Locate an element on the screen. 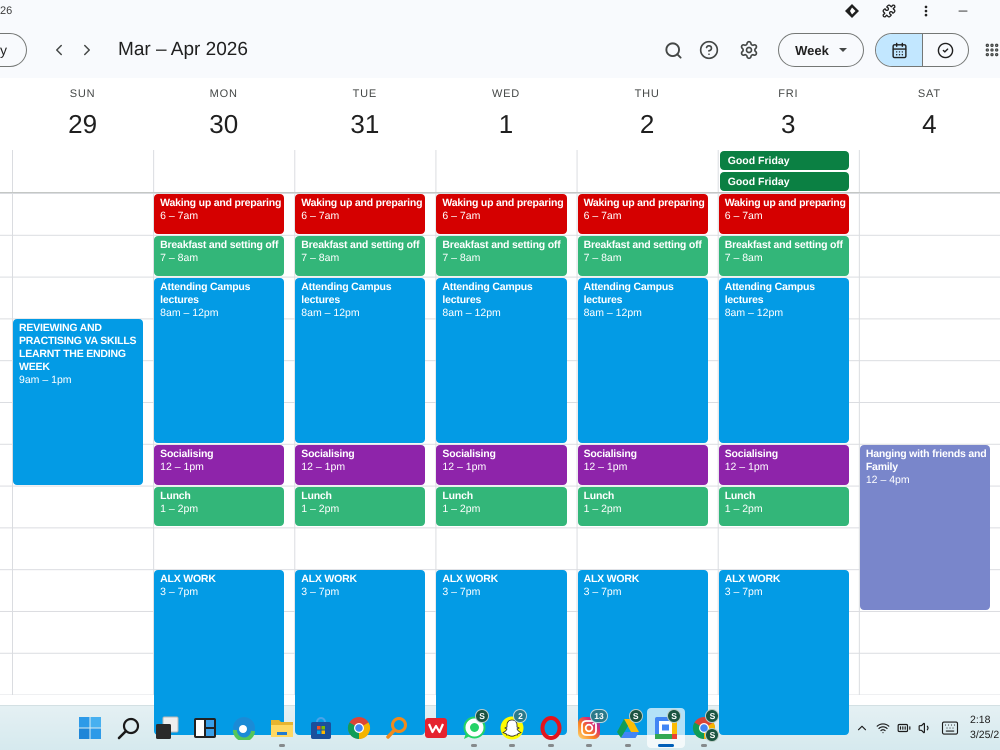  panel-icon is located at coordinates (205, 728).